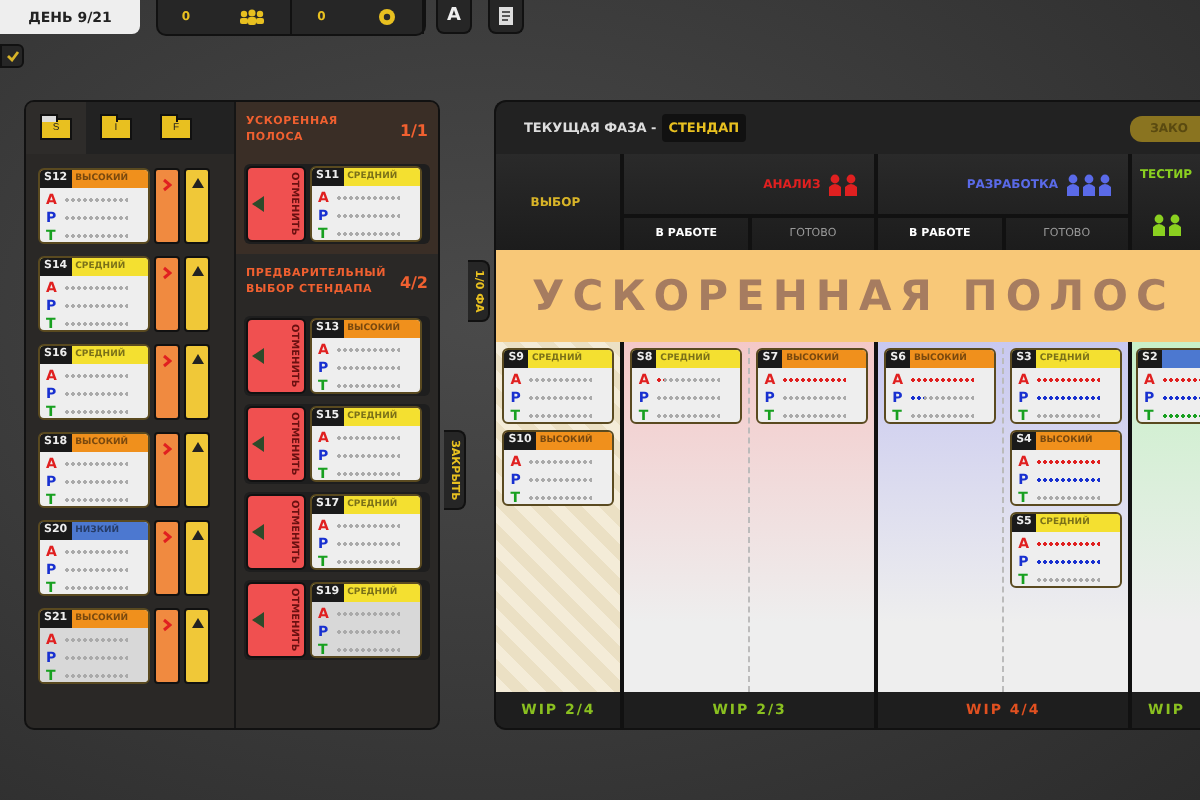  Describe the element at coordinates (413, 282) in the screenshot. I see `section-count: 4/2` at that location.